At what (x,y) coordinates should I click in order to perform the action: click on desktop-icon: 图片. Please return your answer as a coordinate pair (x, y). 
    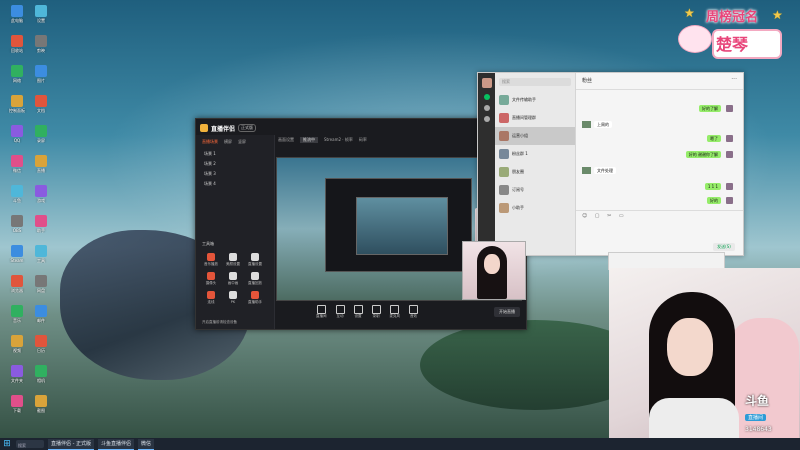
    Looking at the image, I should click on (41, 76).